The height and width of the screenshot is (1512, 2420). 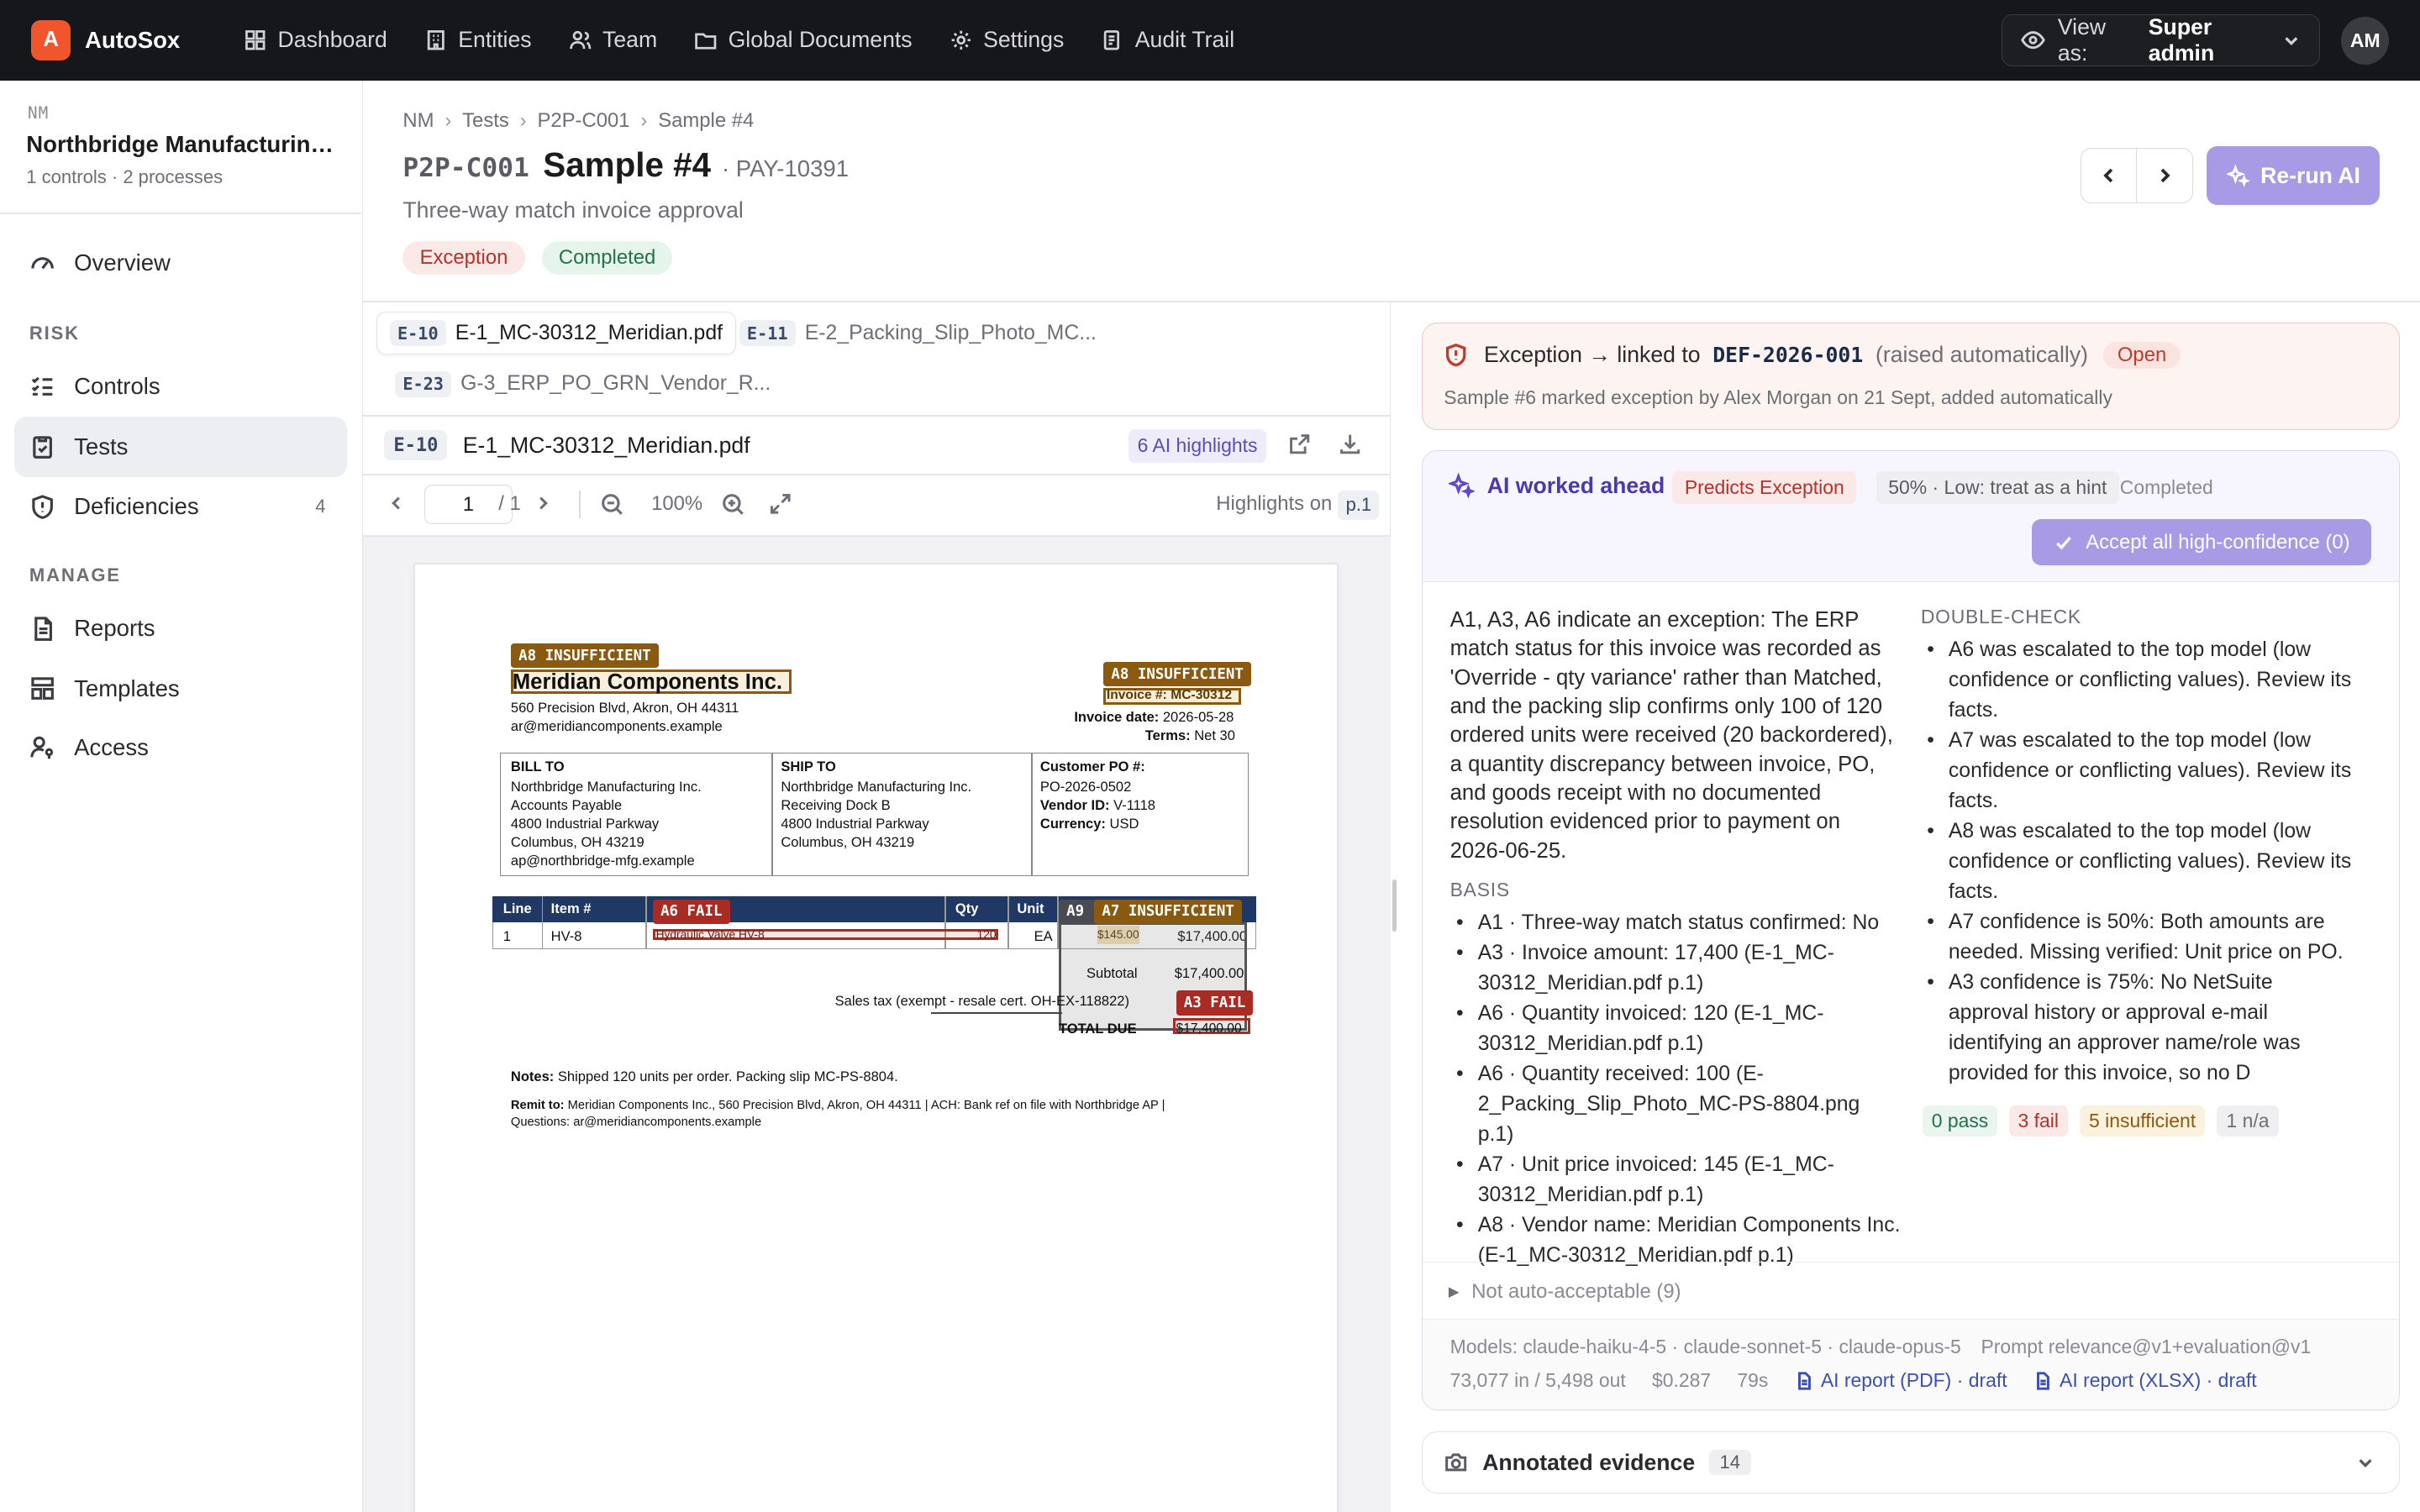 I want to click on previous-page-icon, so click(x=397, y=503).